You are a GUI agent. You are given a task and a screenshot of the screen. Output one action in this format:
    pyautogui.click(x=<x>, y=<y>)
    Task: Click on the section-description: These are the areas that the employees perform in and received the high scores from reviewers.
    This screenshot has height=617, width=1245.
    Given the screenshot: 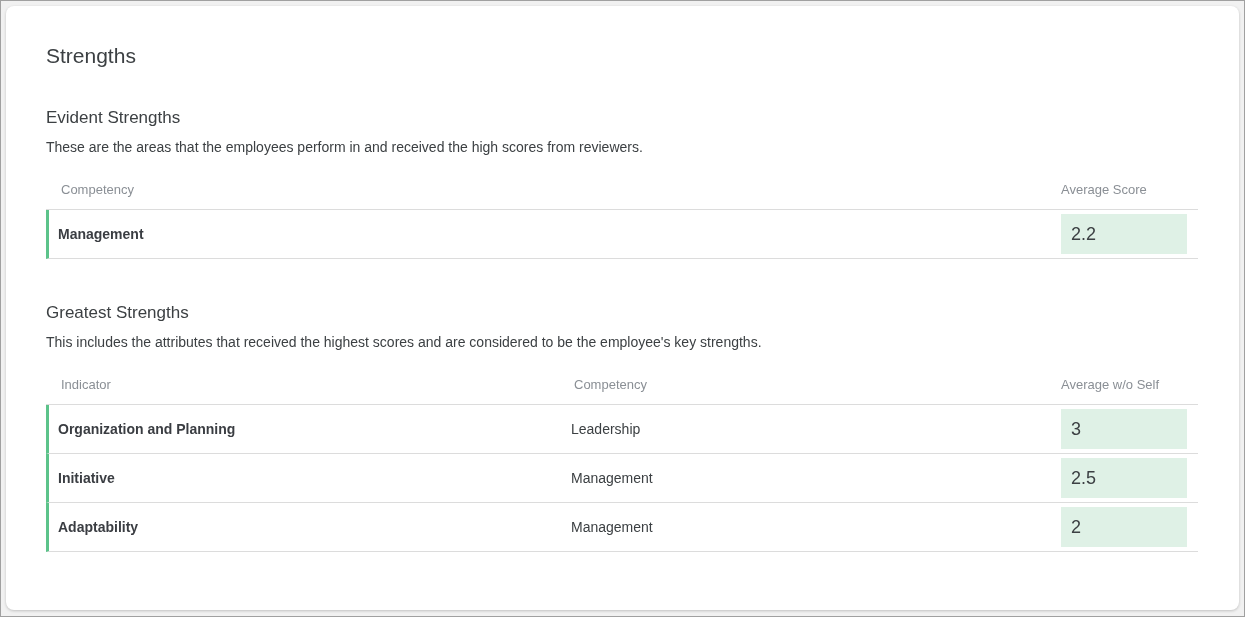 What is the action you would take?
    pyautogui.click(x=345, y=147)
    